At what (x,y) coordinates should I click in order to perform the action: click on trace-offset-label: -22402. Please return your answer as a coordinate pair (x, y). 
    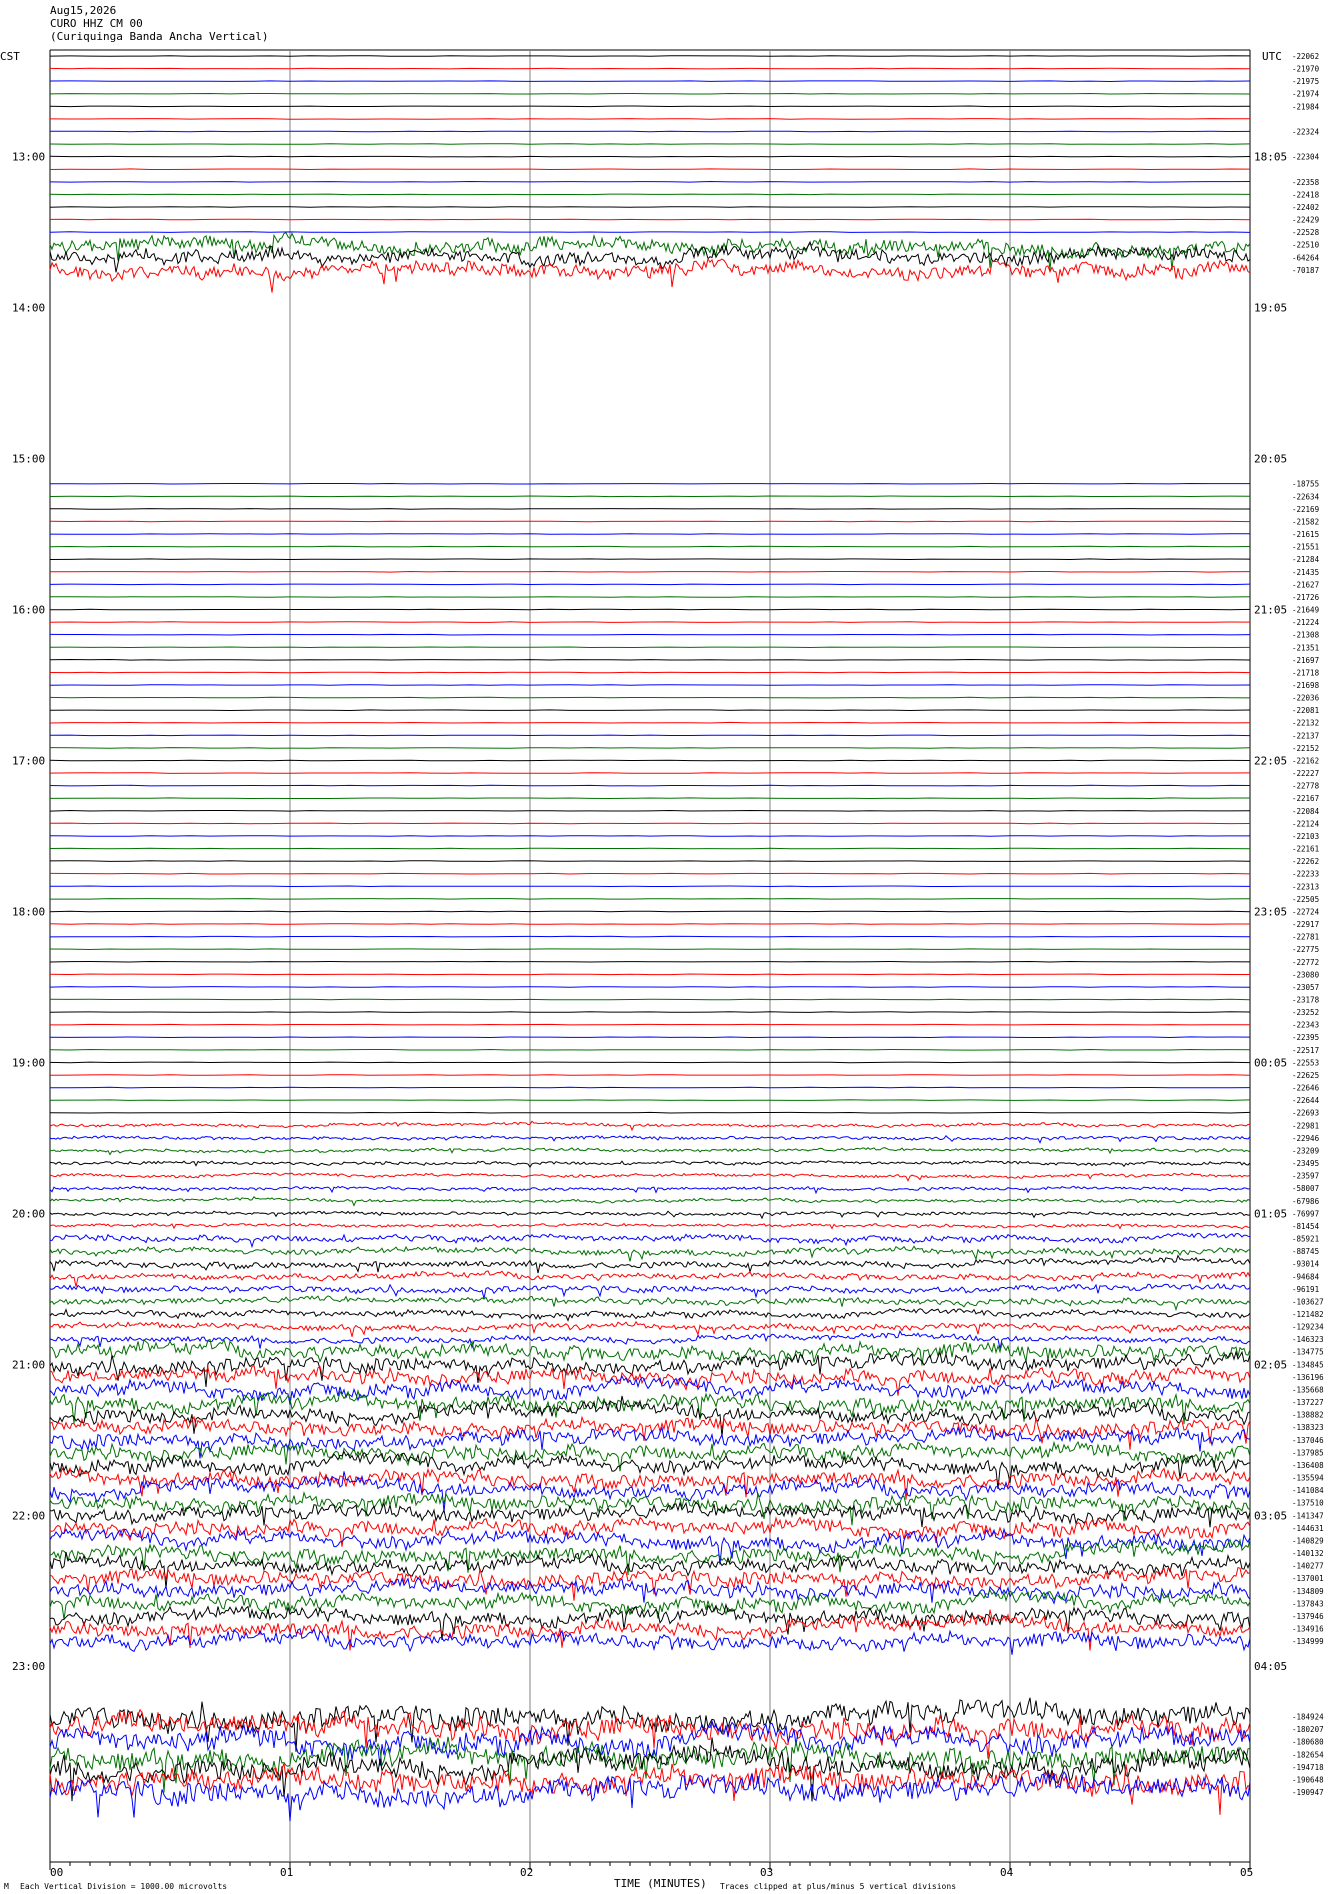
    Looking at the image, I should click on (1305, 207).